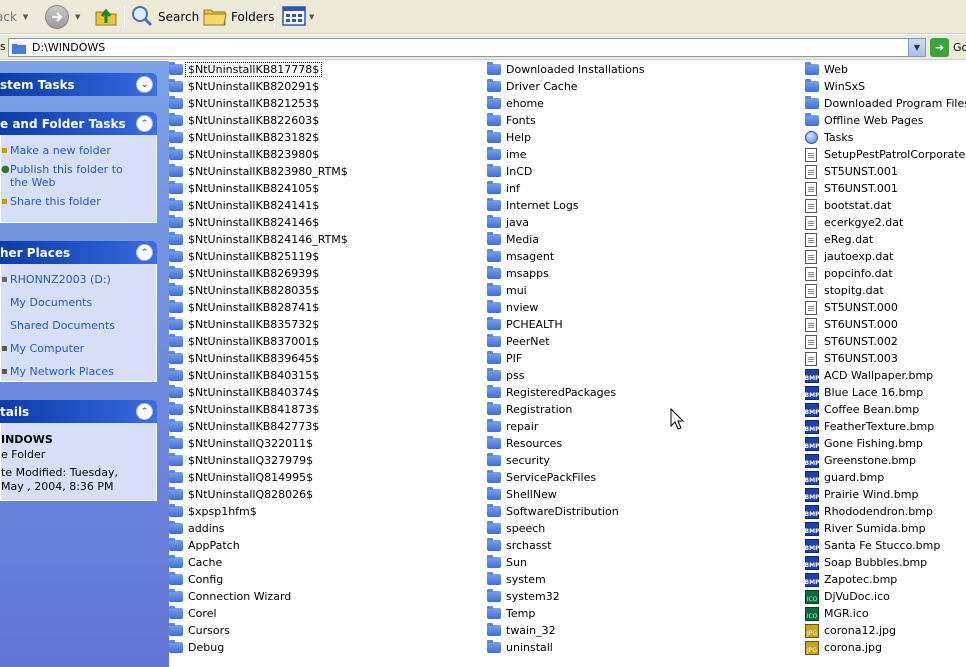 This screenshot has width=966, height=667. I want to click on file-item: BMP Coffee Bean.bmp, so click(863, 409).